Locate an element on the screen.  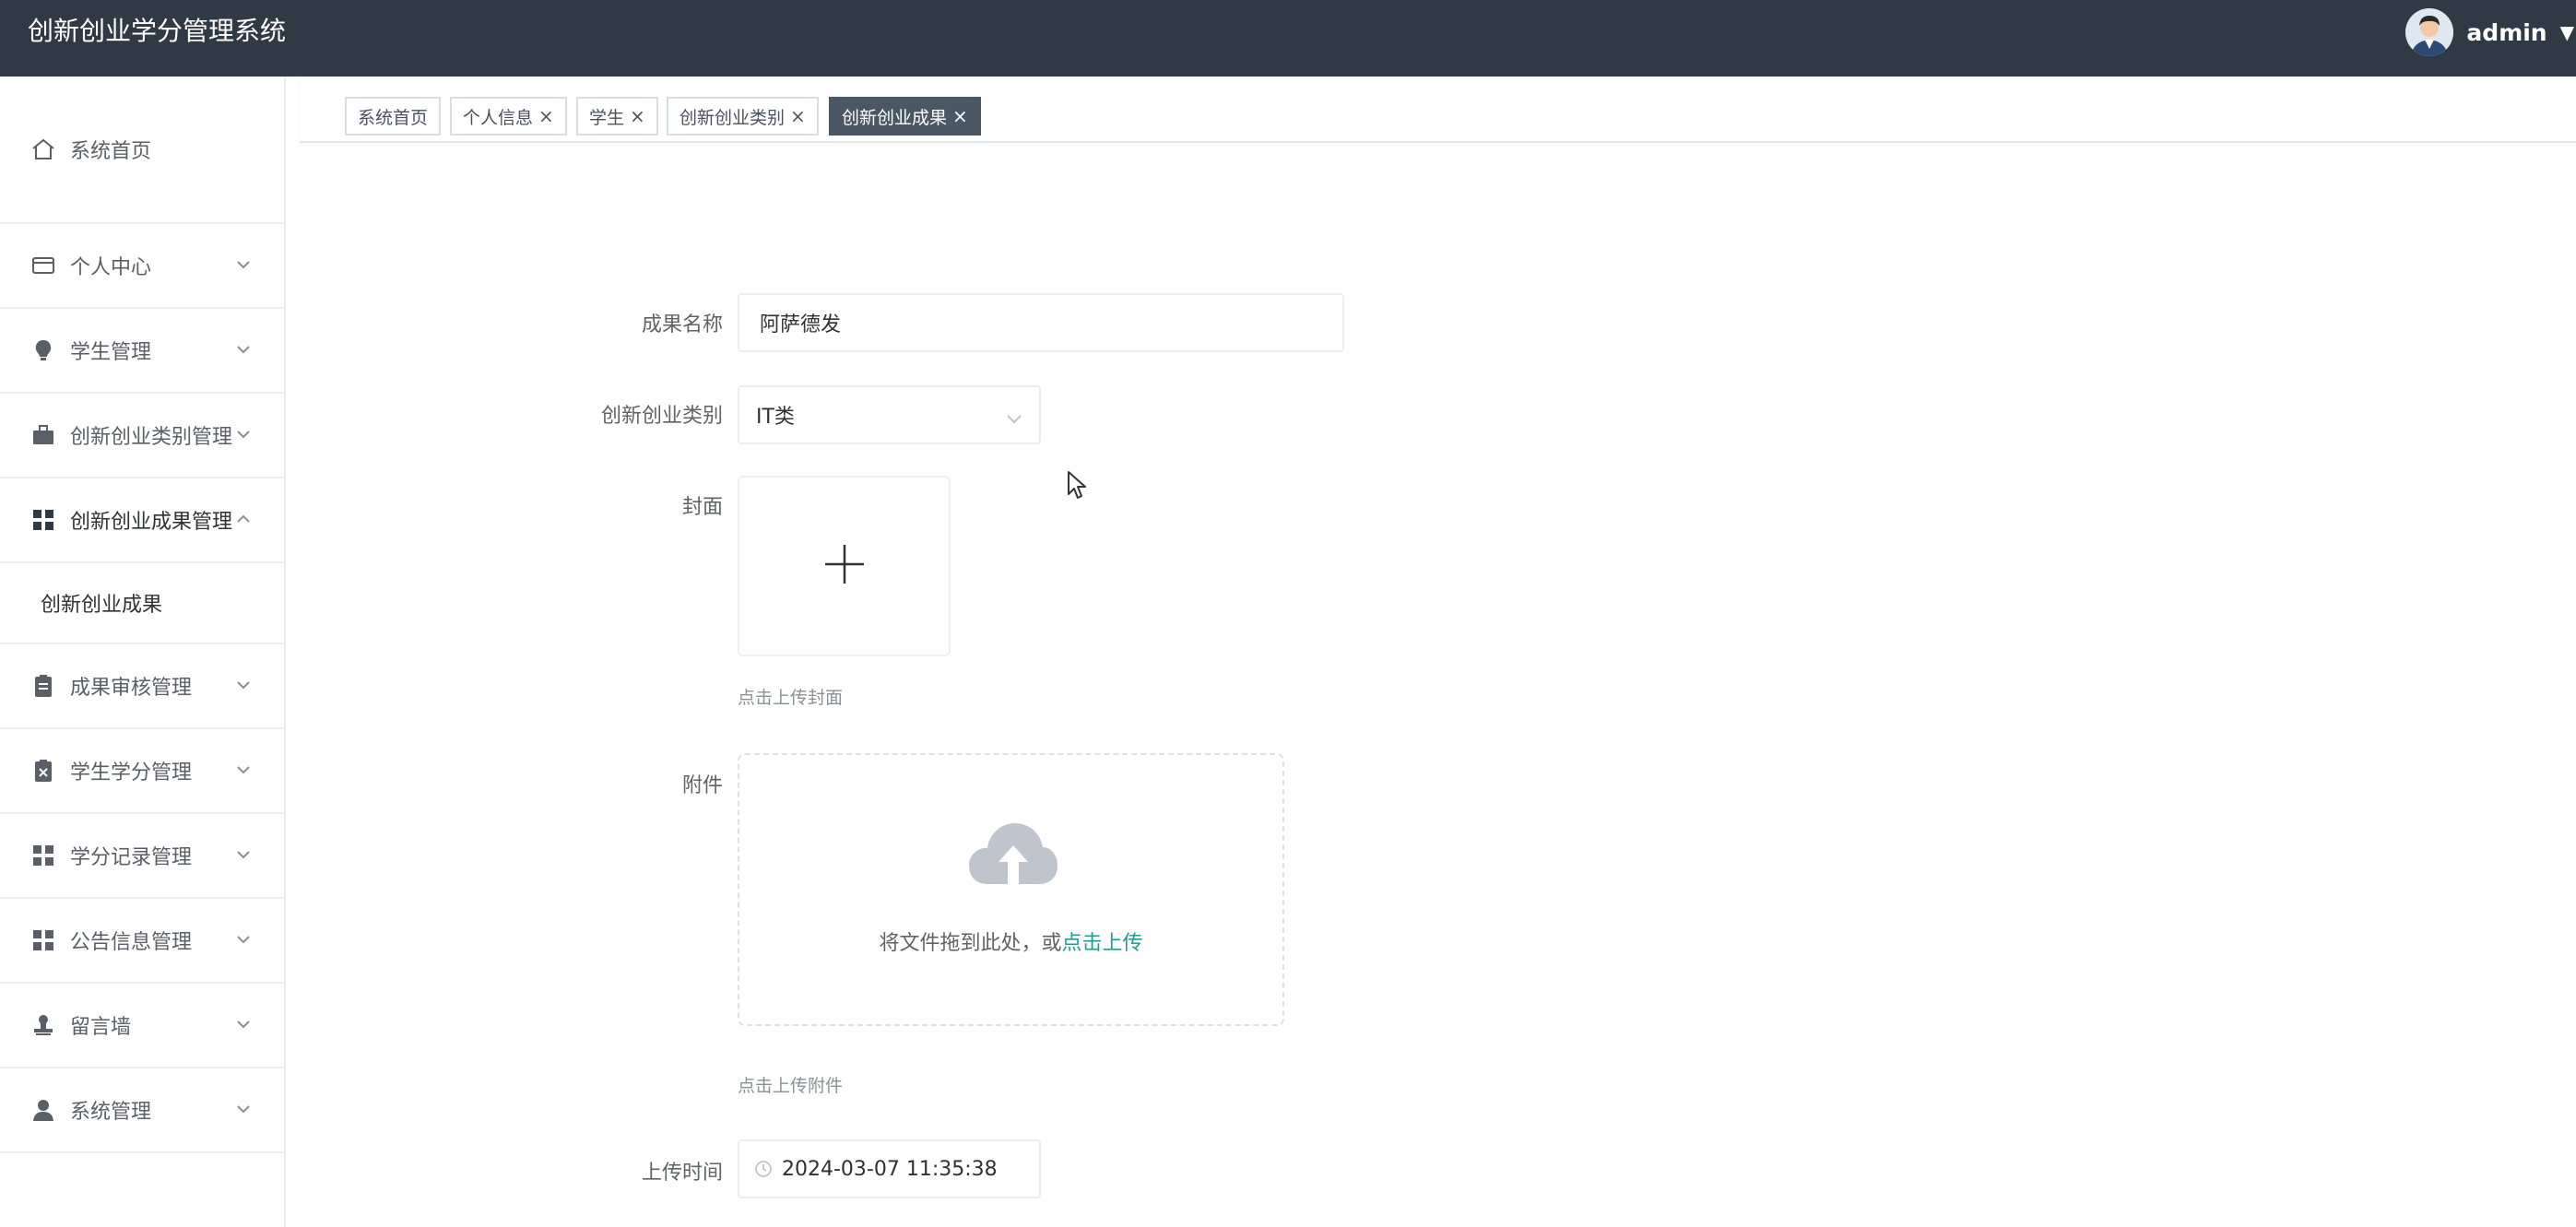
tab-home: 系统首页 is located at coordinates (393, 116).